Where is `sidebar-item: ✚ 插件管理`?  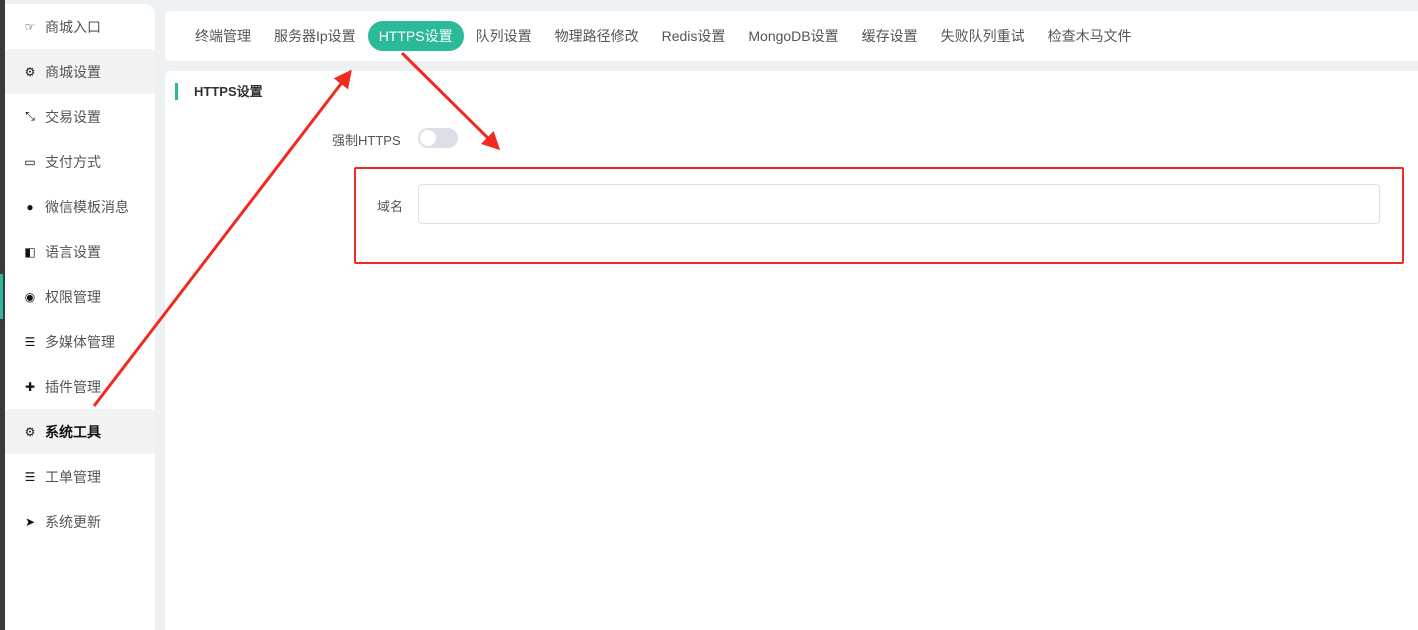 sidebar-item: ✚ 插件管理 is located at coordinates (80, 386).